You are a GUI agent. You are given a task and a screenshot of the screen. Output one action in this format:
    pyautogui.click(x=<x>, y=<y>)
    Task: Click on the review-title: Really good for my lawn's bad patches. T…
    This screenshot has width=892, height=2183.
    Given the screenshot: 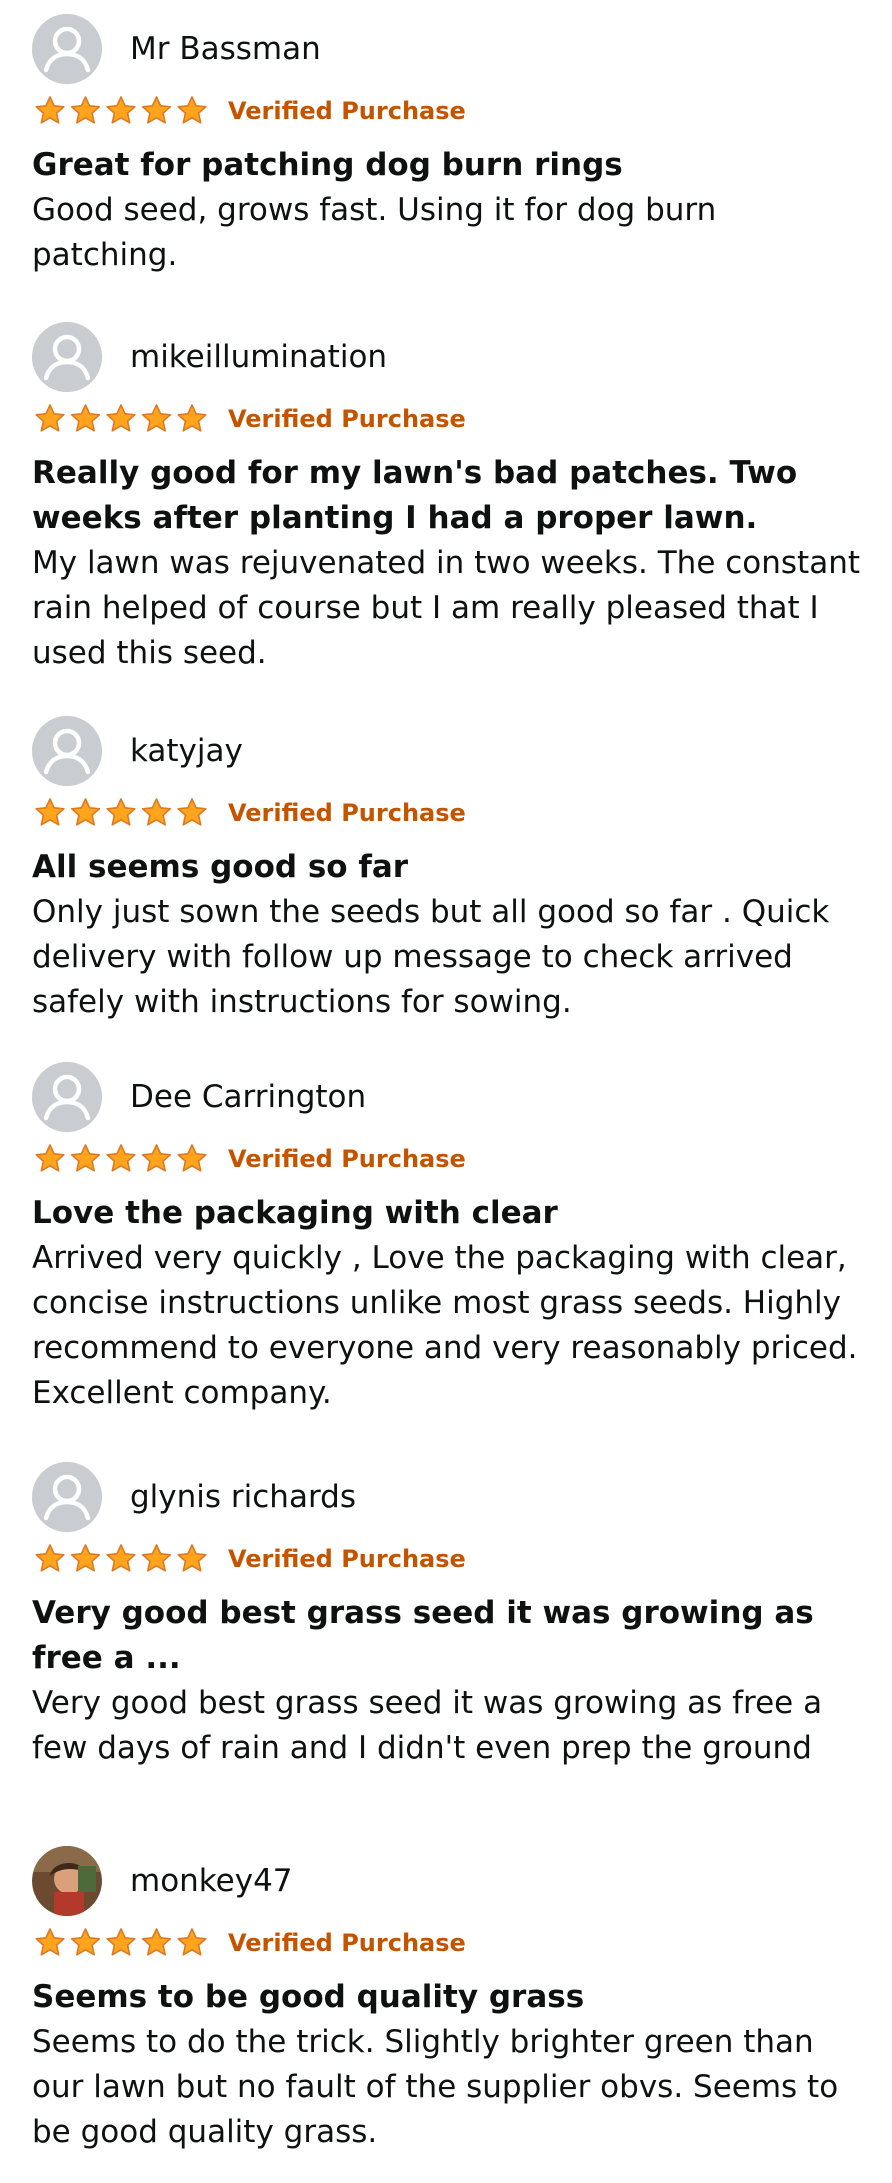 What is the action you would take?
    pyautogui.click(x=447, y=496)
    